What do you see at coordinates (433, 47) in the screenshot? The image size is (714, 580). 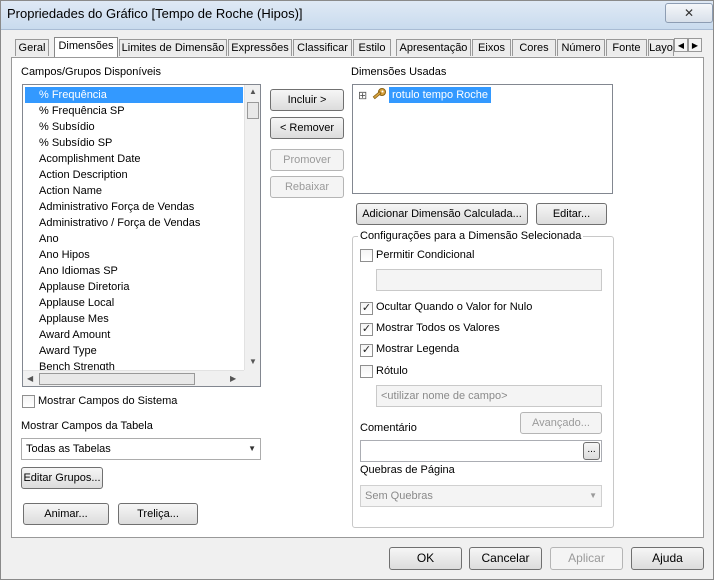 I see `tab-apresentacao: Apresentação` at bounding box center [433, 47].